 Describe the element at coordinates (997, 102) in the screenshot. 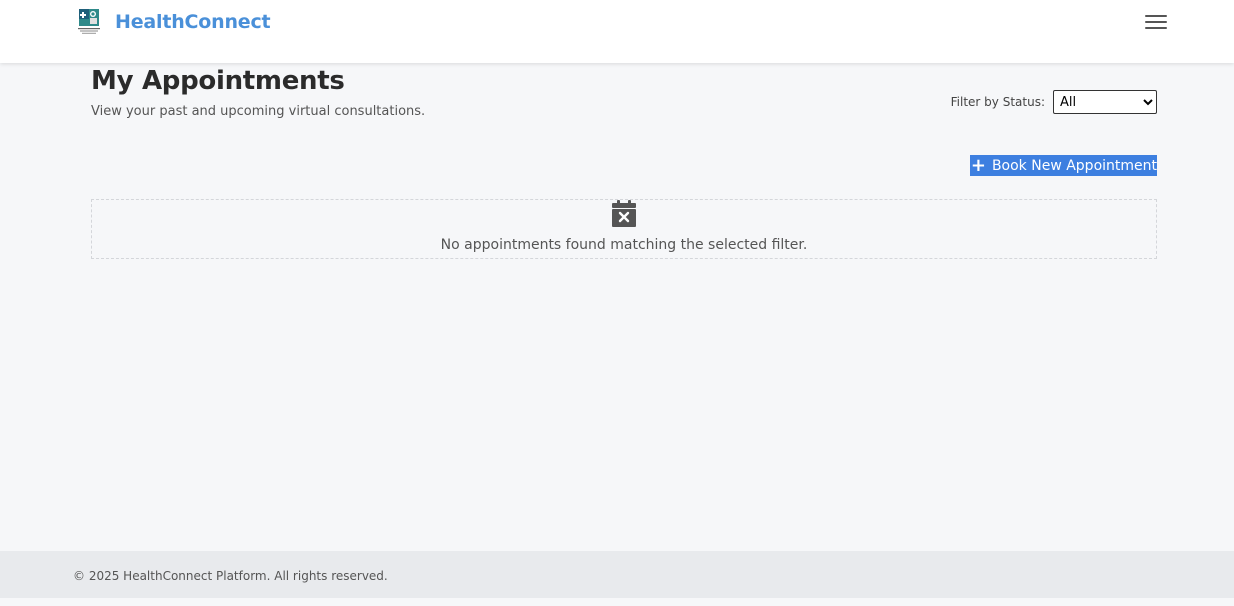

I see `filter-label: Filter by Status:` at that location.